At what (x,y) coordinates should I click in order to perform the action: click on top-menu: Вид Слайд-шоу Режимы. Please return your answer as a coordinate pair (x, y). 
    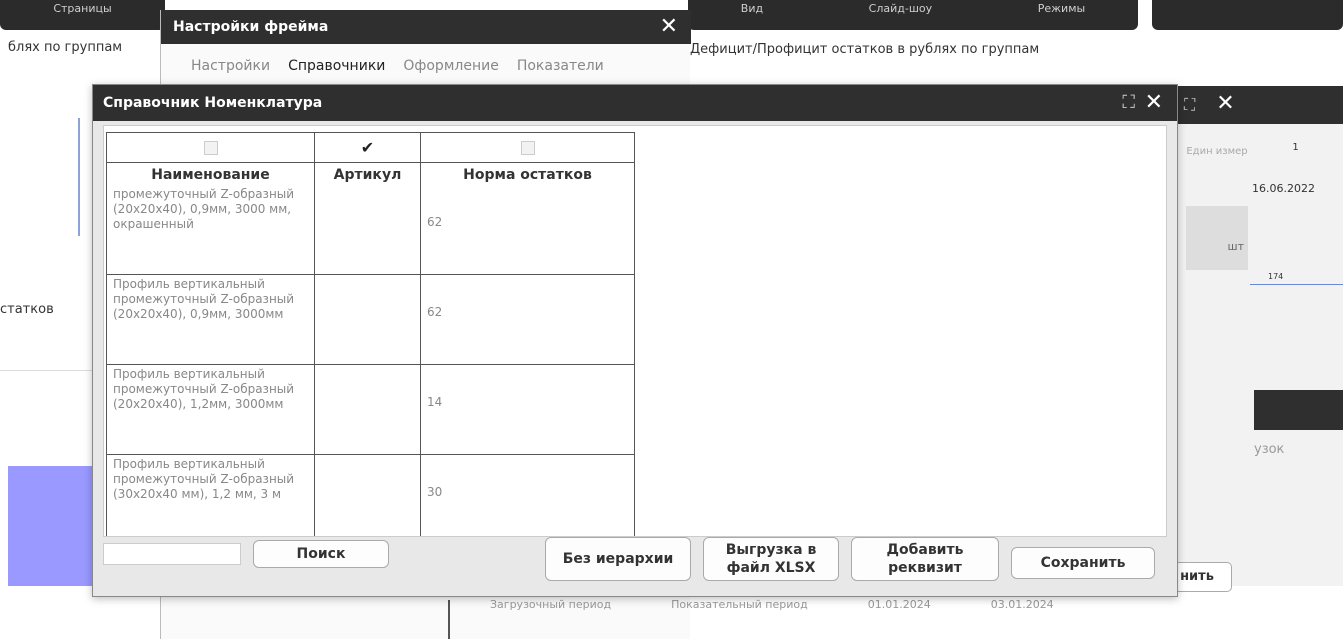
    Looking at the image, I should click on (913, 15).